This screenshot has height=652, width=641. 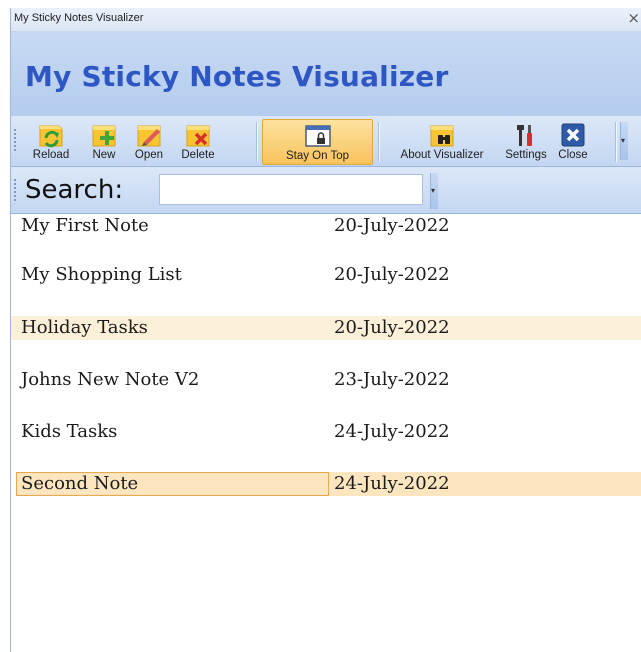 I want to click on open-note-icon, so click(x=149, y=136).